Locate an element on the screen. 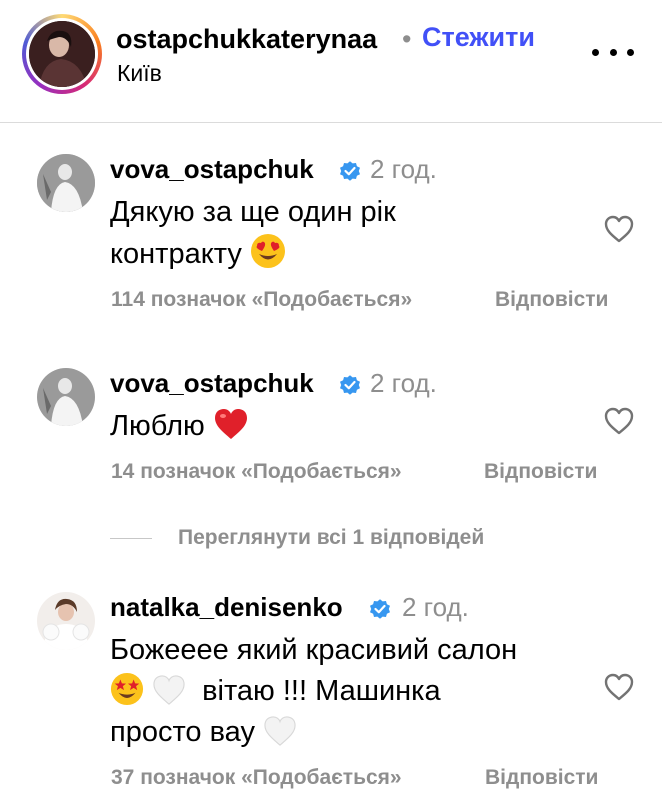 Image resolution: width=662 pixels, height=808 pixels. story-ring is located at coordinates (62, 54).